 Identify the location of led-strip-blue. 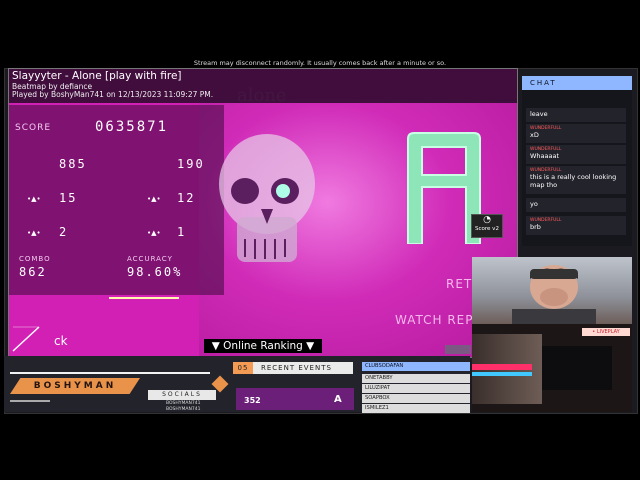
(502, 374).